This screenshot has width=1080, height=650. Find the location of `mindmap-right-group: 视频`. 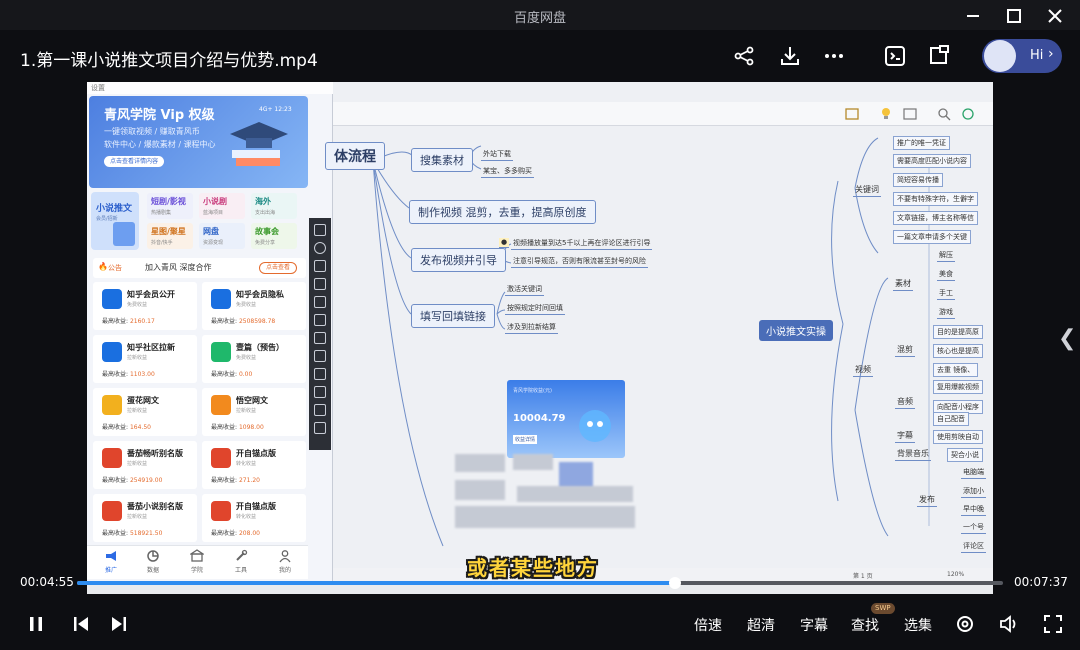

mindmap-right-group: 视频 is located at coordinates (863, 370).